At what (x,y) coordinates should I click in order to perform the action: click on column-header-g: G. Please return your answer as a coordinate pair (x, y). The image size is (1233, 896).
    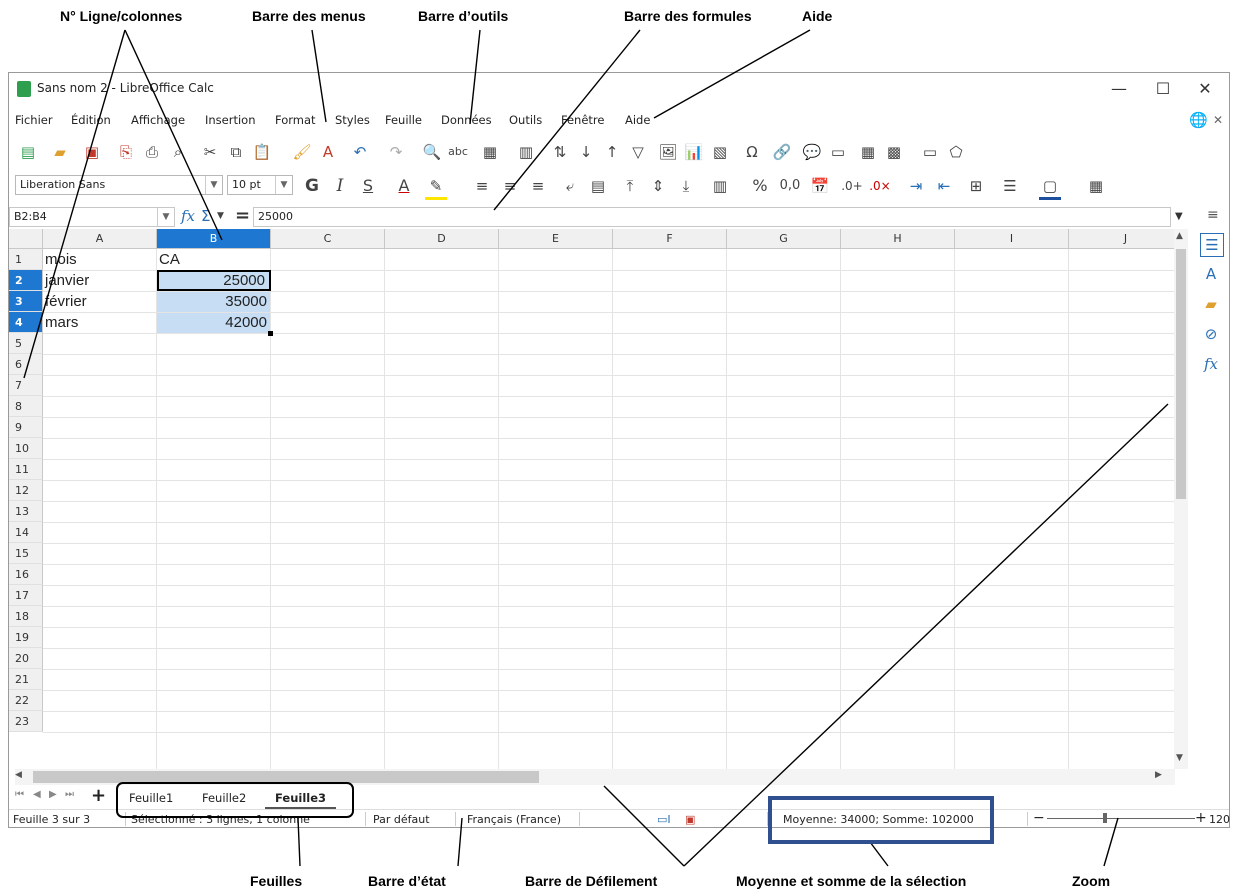
    Looking at the image, I should click on (784, 239).